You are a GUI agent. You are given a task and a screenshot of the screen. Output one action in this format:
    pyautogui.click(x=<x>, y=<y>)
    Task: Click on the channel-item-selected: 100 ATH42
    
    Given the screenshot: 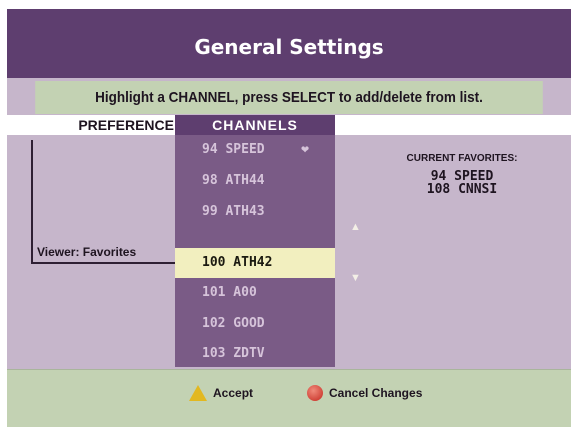 What is the action you would take?
    pyautogui.click(x=255, y=263)
    